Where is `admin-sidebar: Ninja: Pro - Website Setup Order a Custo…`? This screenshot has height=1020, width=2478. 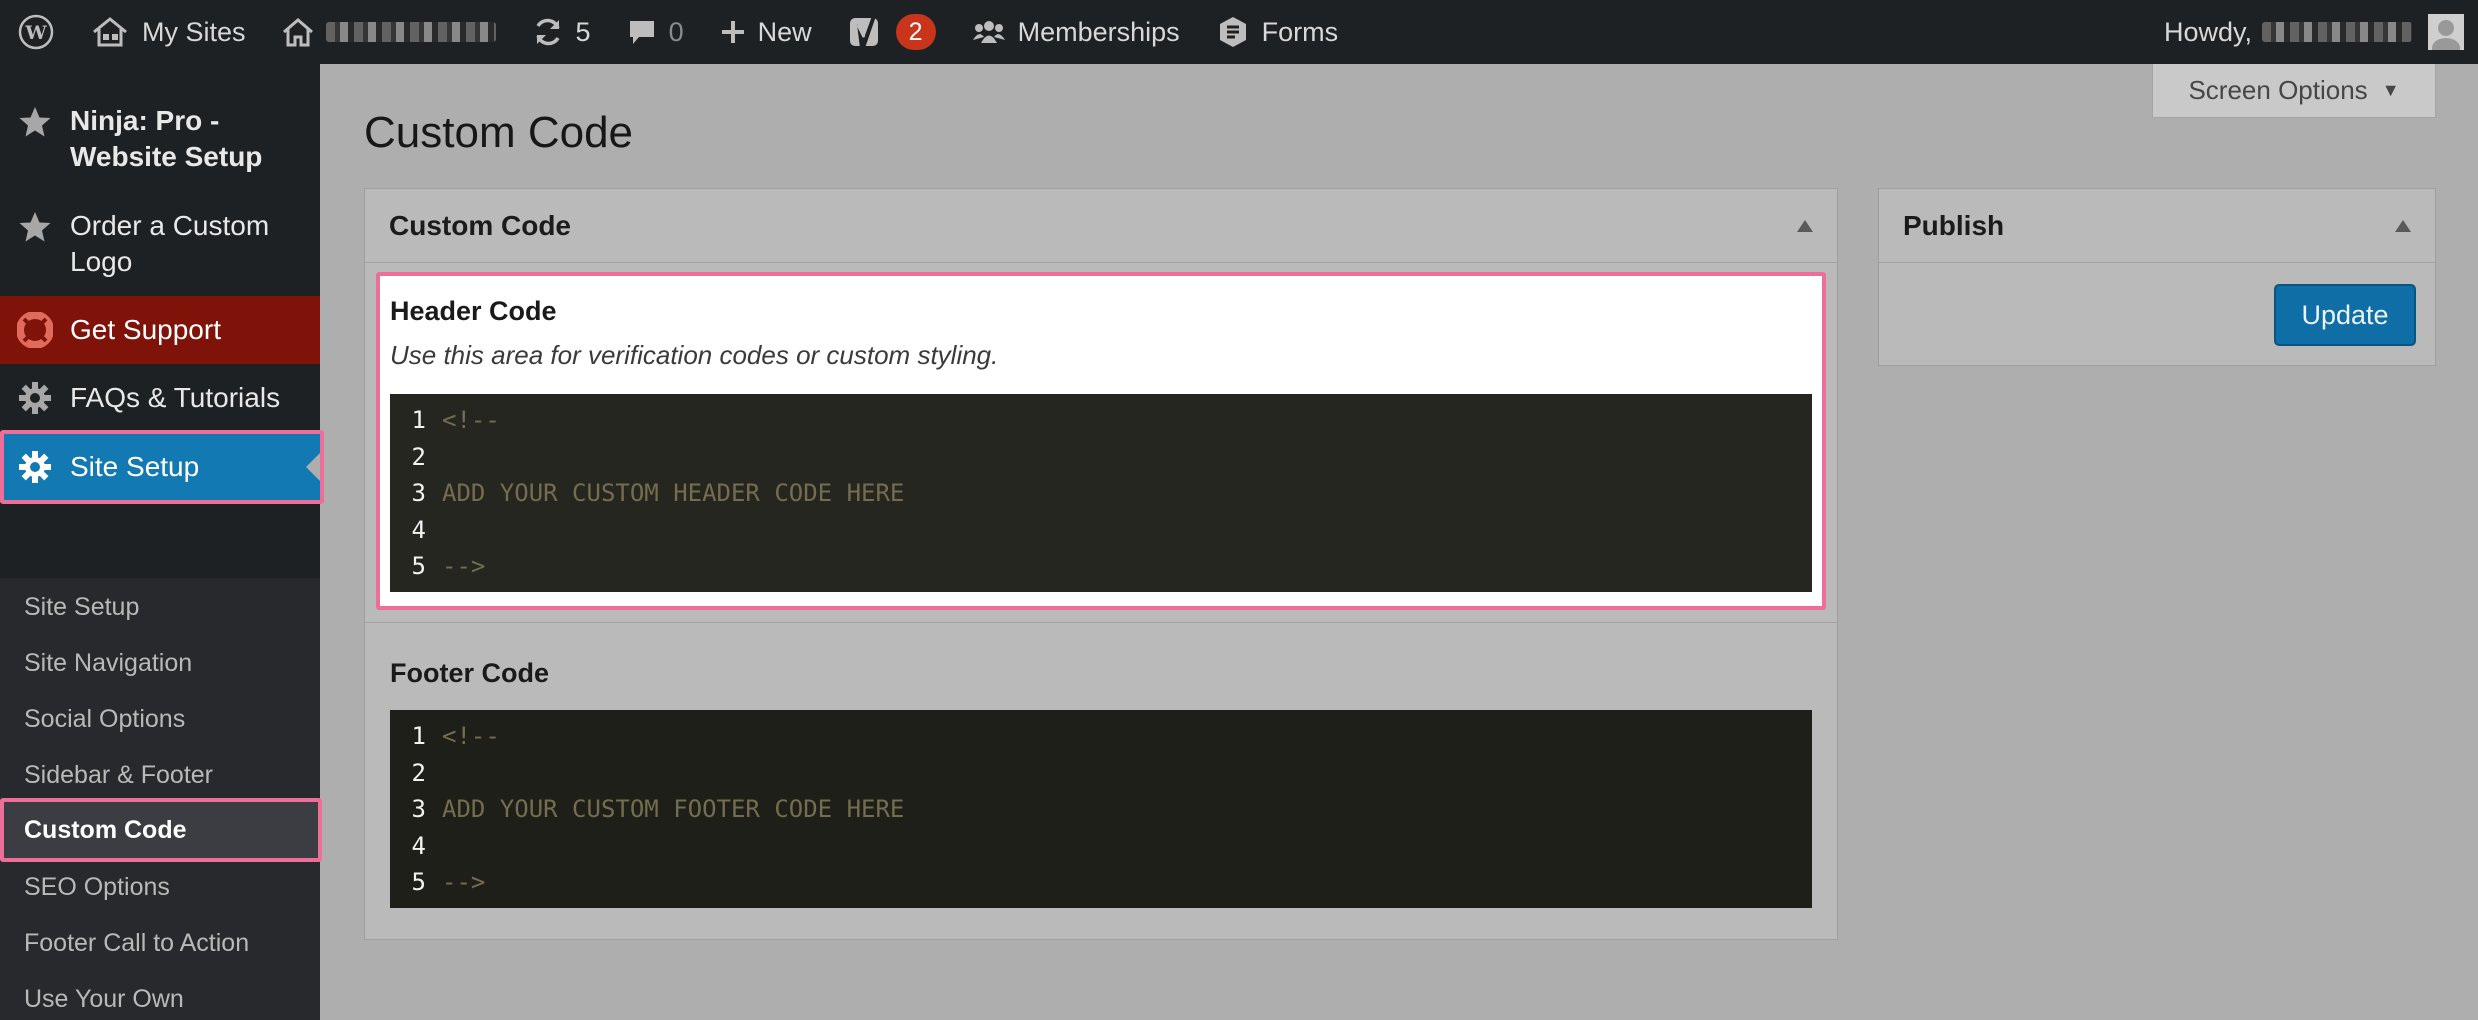
admin-sidebar: Ninja: Pro - Website Setup Order a Custo… is located at coordinates (162, 542).